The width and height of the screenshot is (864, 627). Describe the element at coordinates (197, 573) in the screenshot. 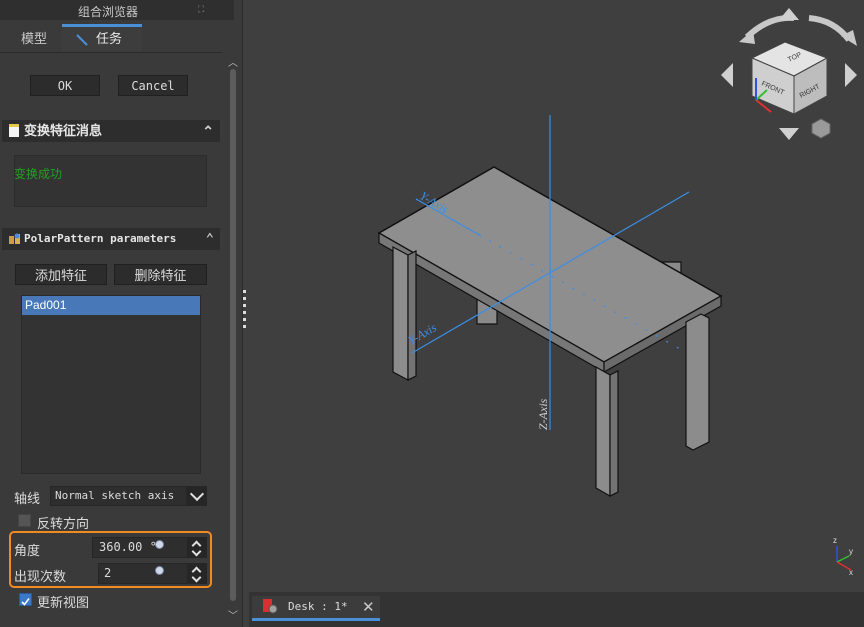

I see `occurrences-stepper` at that location.